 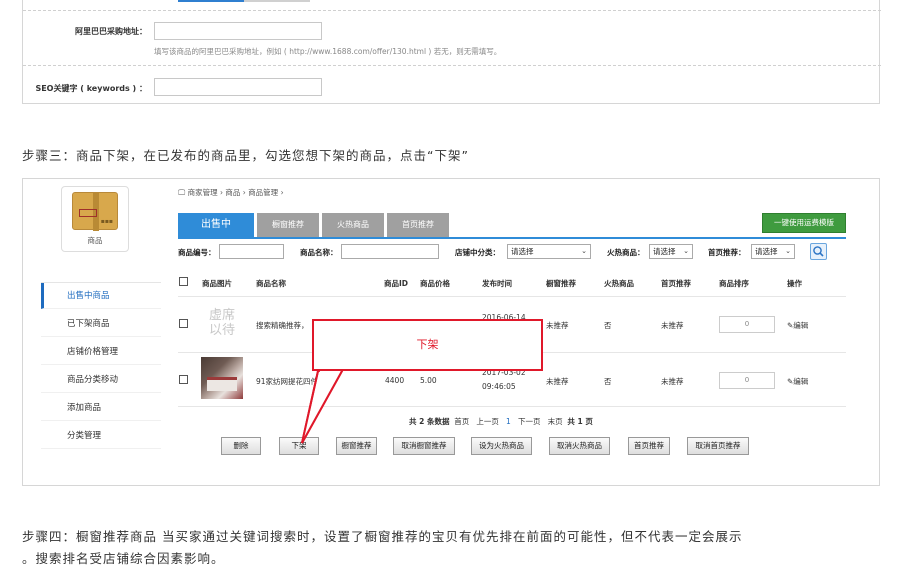 I want to click on breadcrumb-item: 商家管理, so click(x=203, y=192).